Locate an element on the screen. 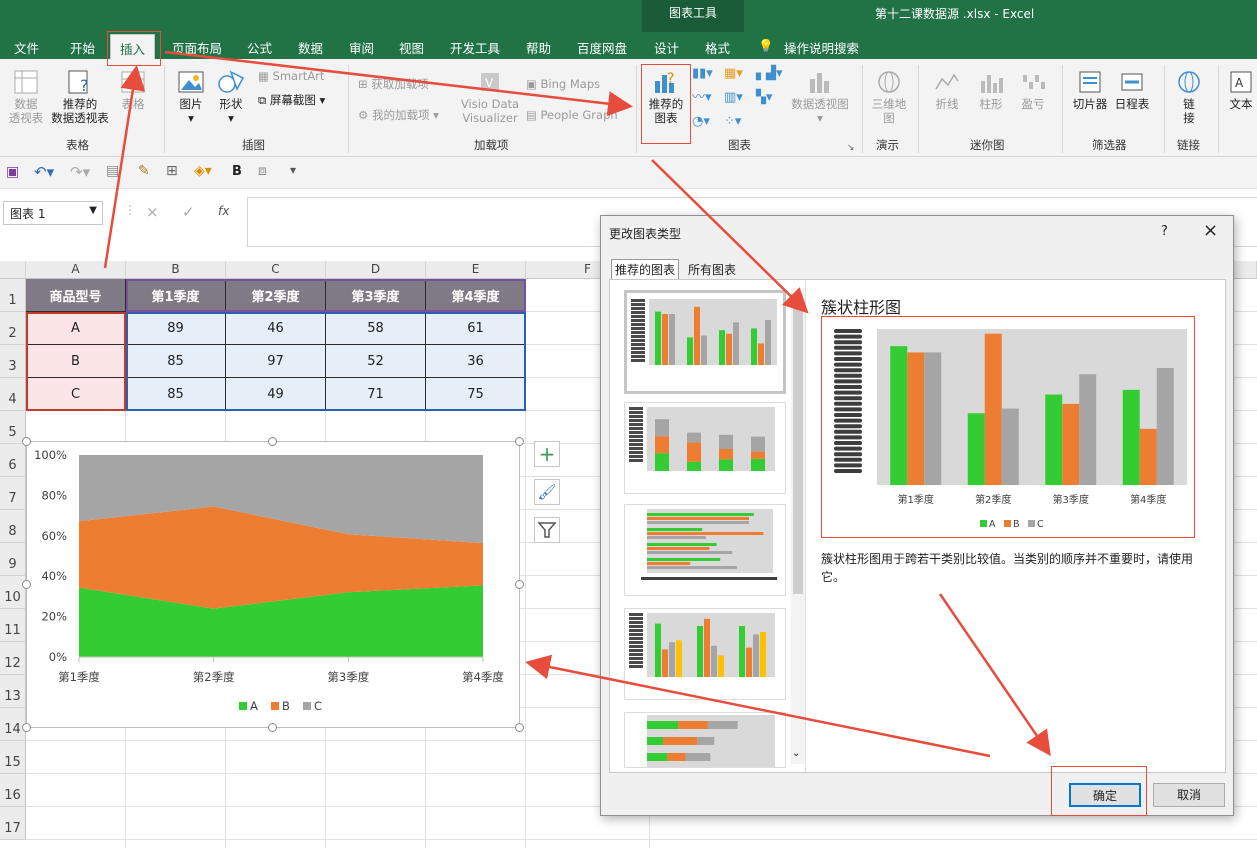 Image resolution: width=1257 pixels, height=850 pixels. cancel-button: 取消 is located at coordinates (1189, 795).